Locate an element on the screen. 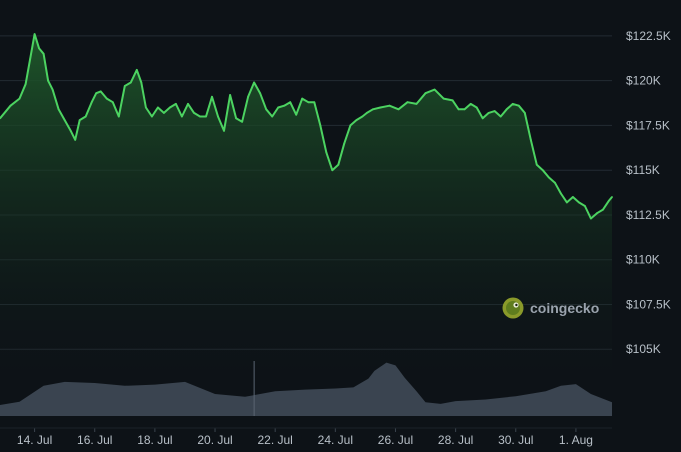 This screenshot has height=452, width=681. y-tick-label: $117.5K is located at coordinates (648, 125).